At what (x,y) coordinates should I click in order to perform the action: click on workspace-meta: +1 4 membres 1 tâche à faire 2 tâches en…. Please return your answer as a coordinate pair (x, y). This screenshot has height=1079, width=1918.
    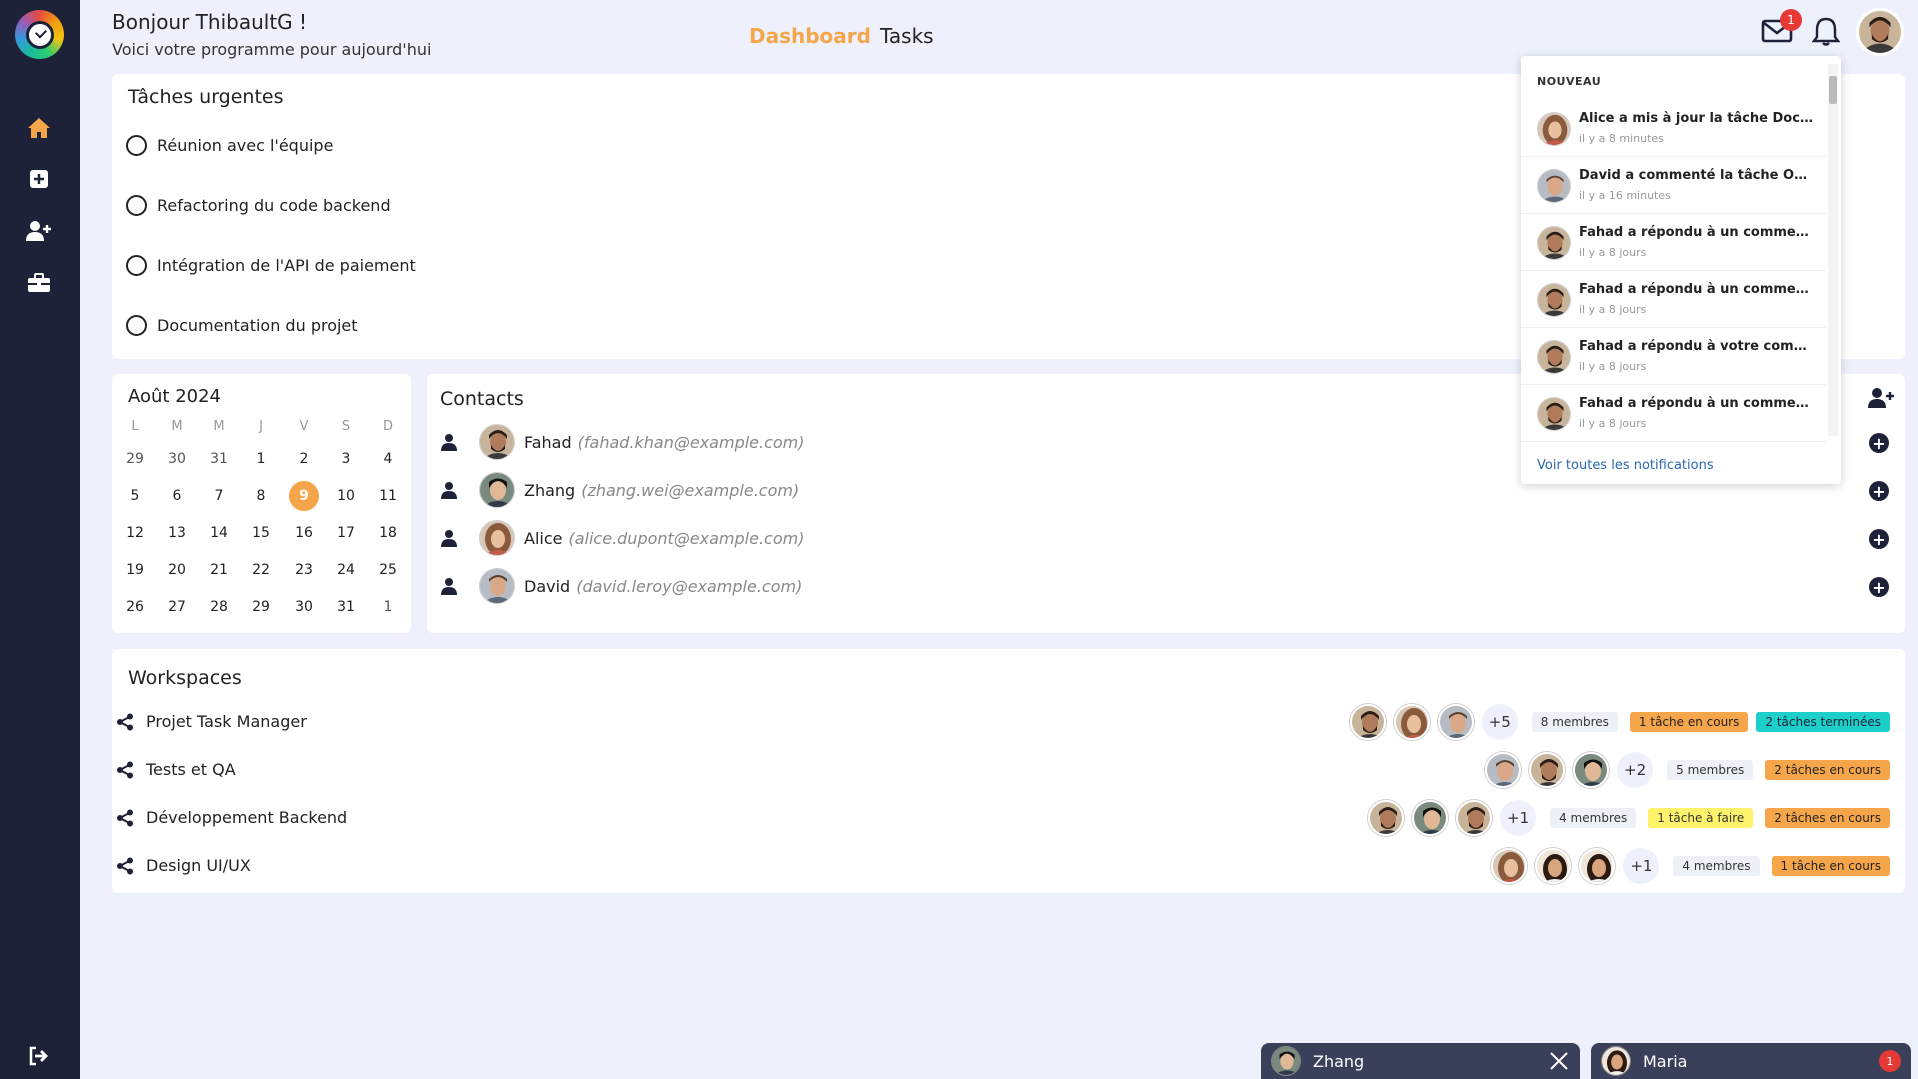
    Looking at the image, I should click on (1625, 818).